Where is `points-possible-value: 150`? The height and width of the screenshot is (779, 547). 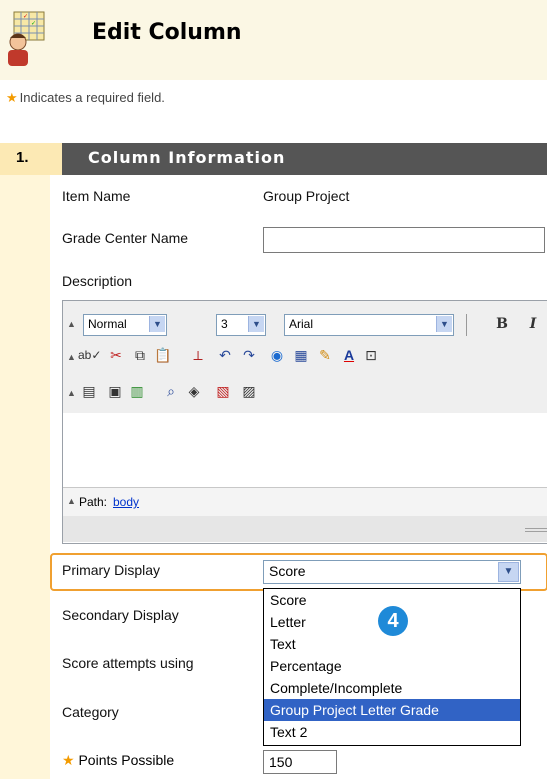
points-possible-value: 150 is located at coordinates (281, 762).